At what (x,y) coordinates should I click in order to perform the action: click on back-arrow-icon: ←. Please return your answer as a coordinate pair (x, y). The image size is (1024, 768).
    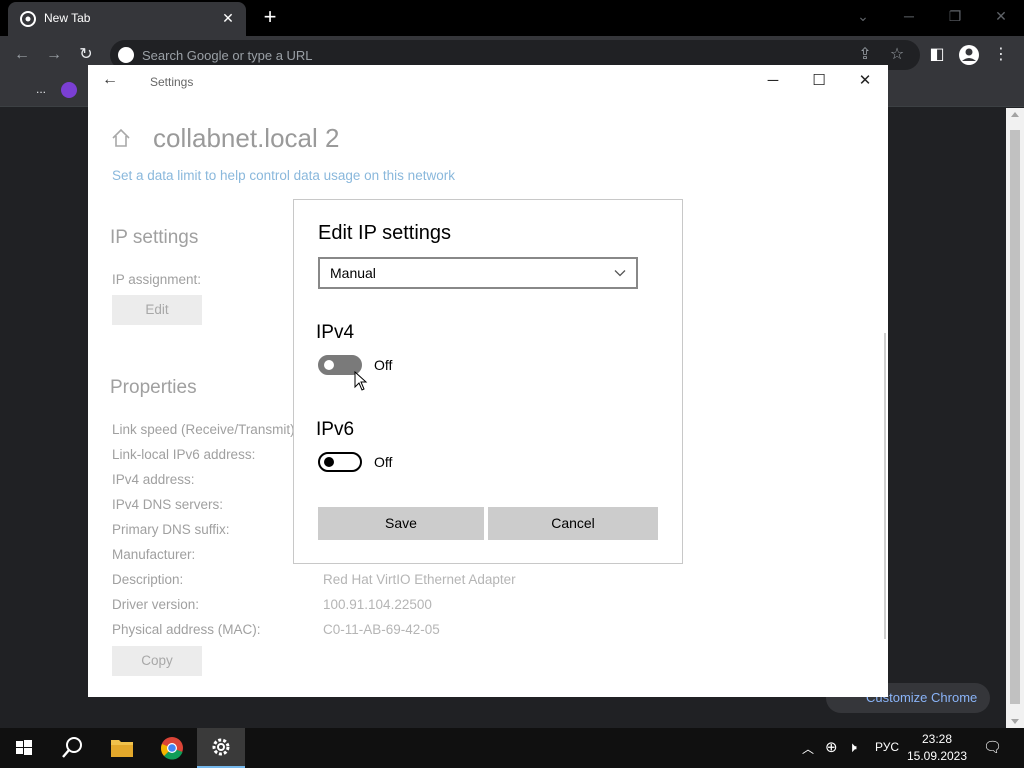
    Looking at the image, I should click on (22, 55).